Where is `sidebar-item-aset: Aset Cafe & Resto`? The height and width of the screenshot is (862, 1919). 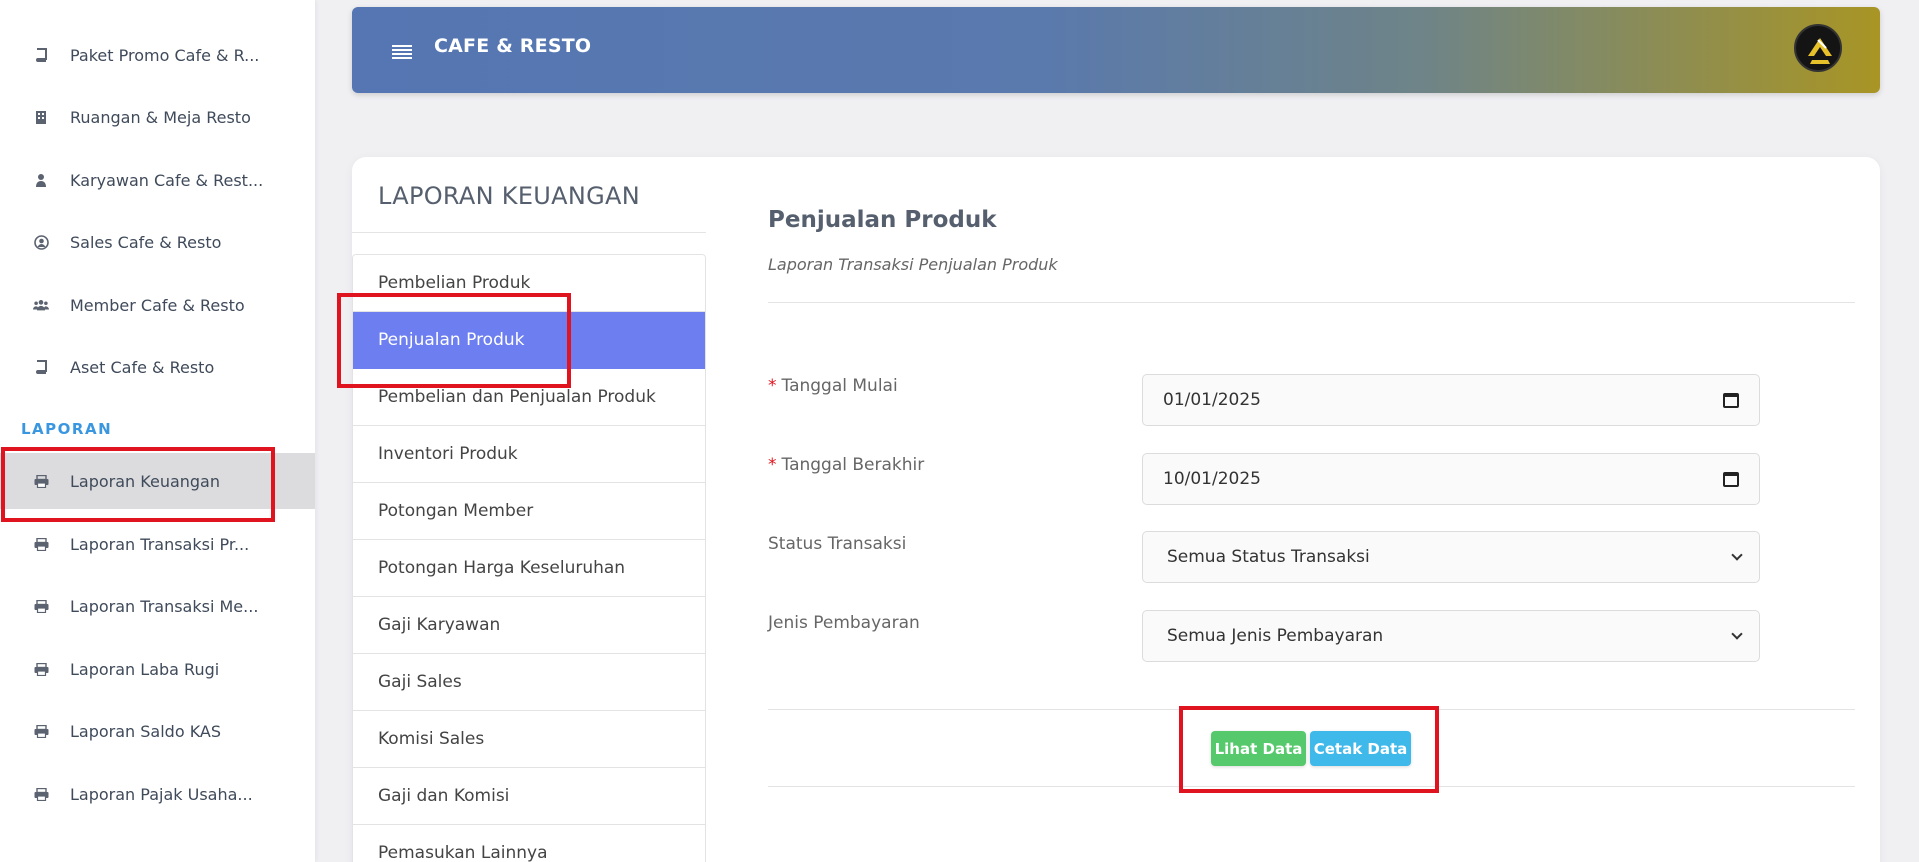
sidebar-item-aset: Aset Cafe & Resto is located at coordinates (157, 367).